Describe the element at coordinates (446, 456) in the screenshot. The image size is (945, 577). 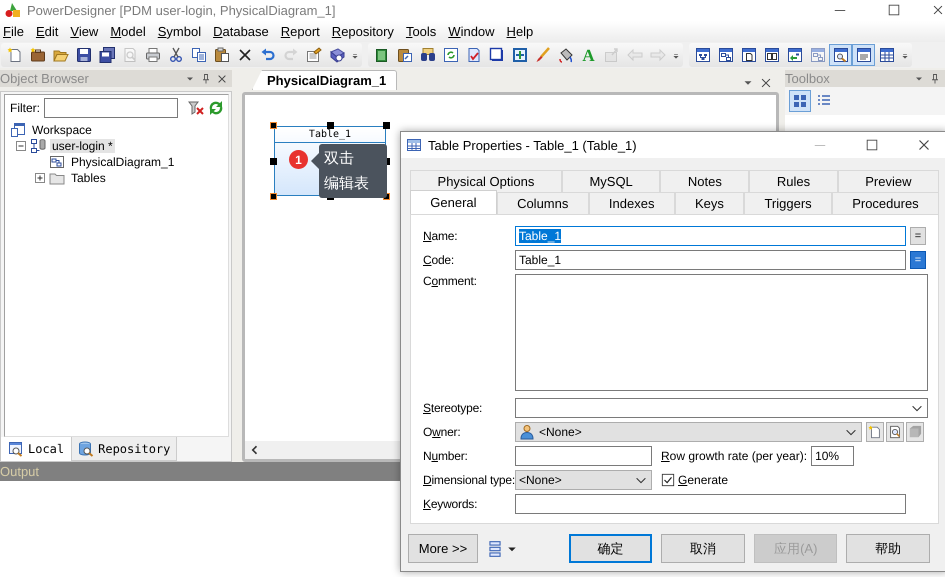
I see `field-label: Number:` at that location.